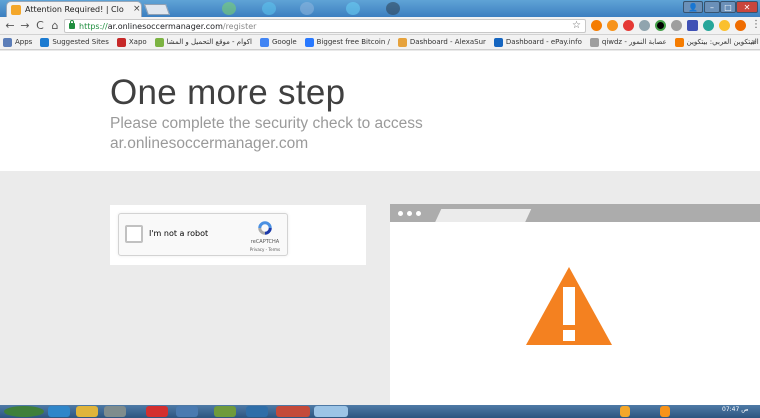  Describe the element at coordinates (157, 9) in the screenshot. I see `new-tab-button` at that location.